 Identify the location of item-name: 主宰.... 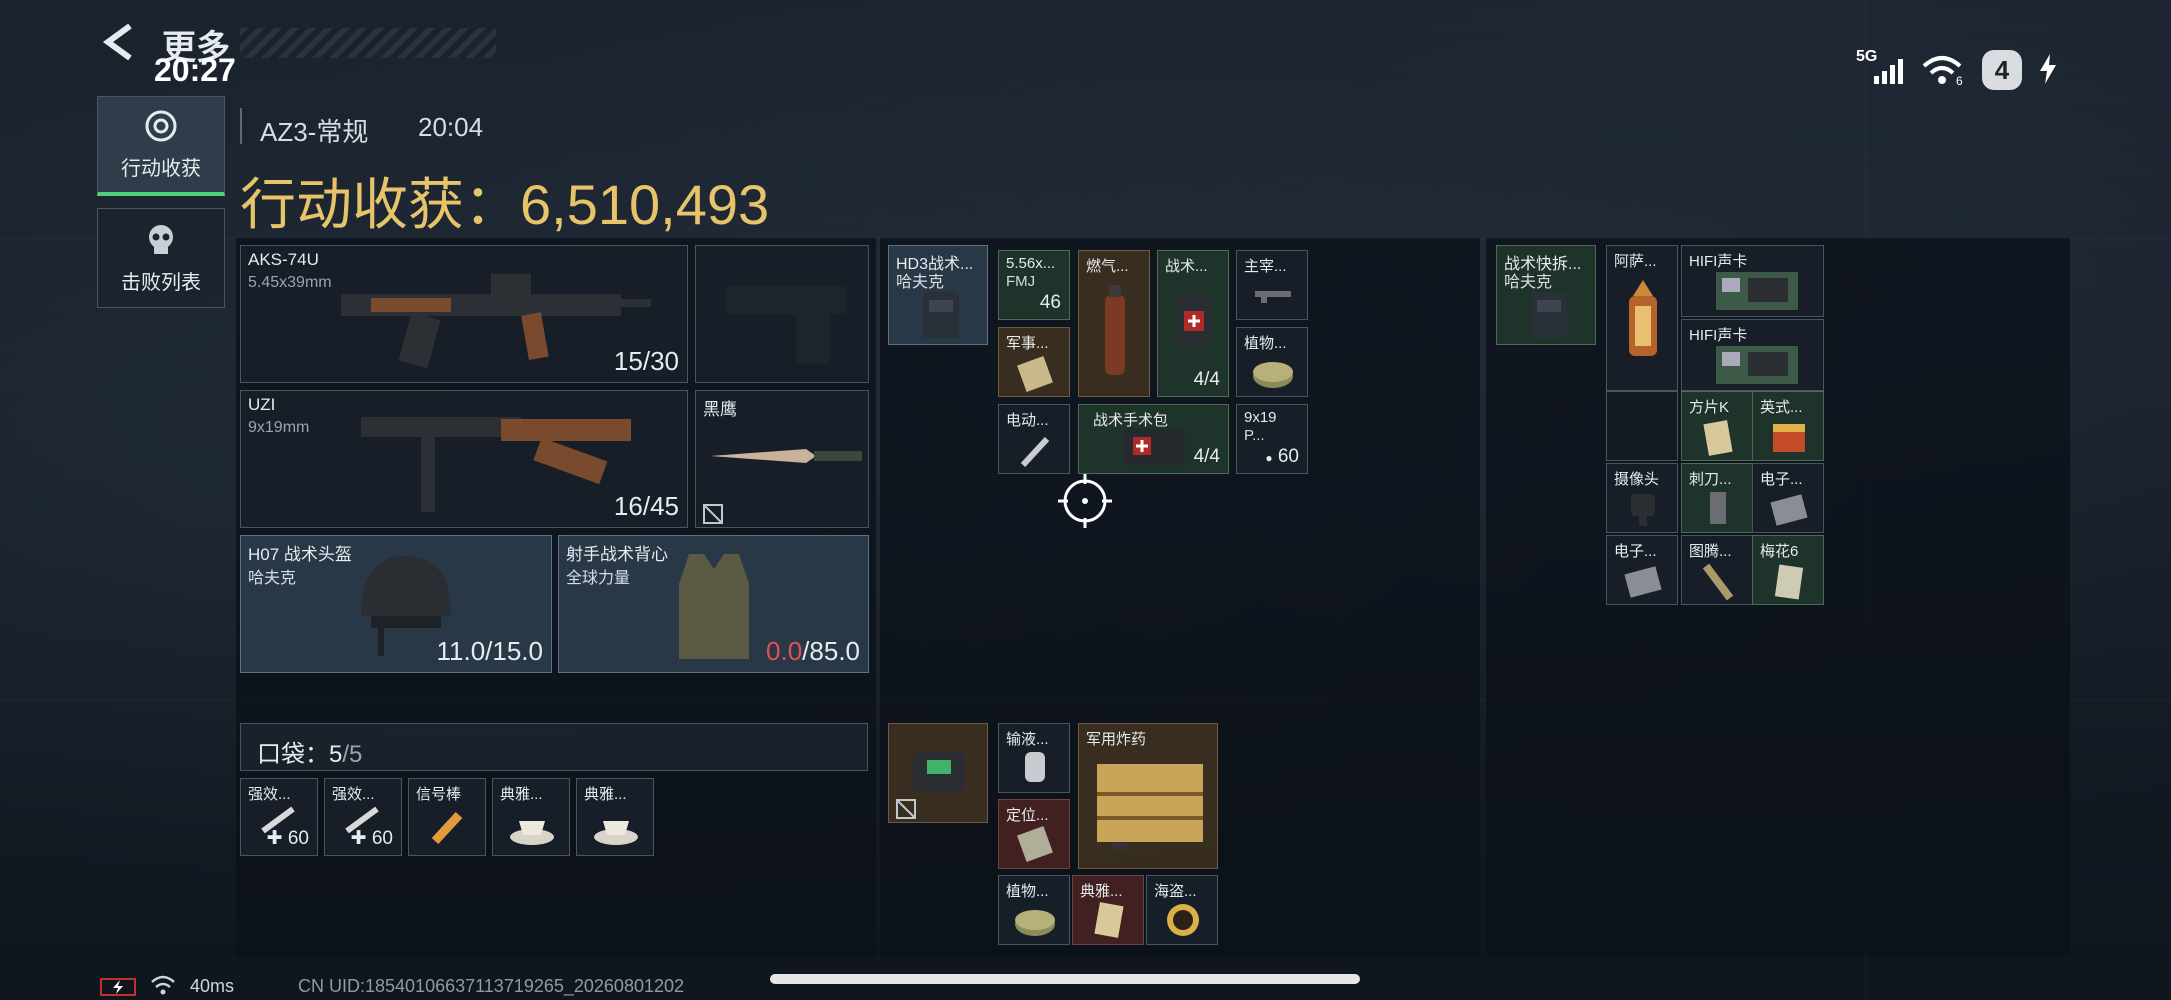
(1265, 266).